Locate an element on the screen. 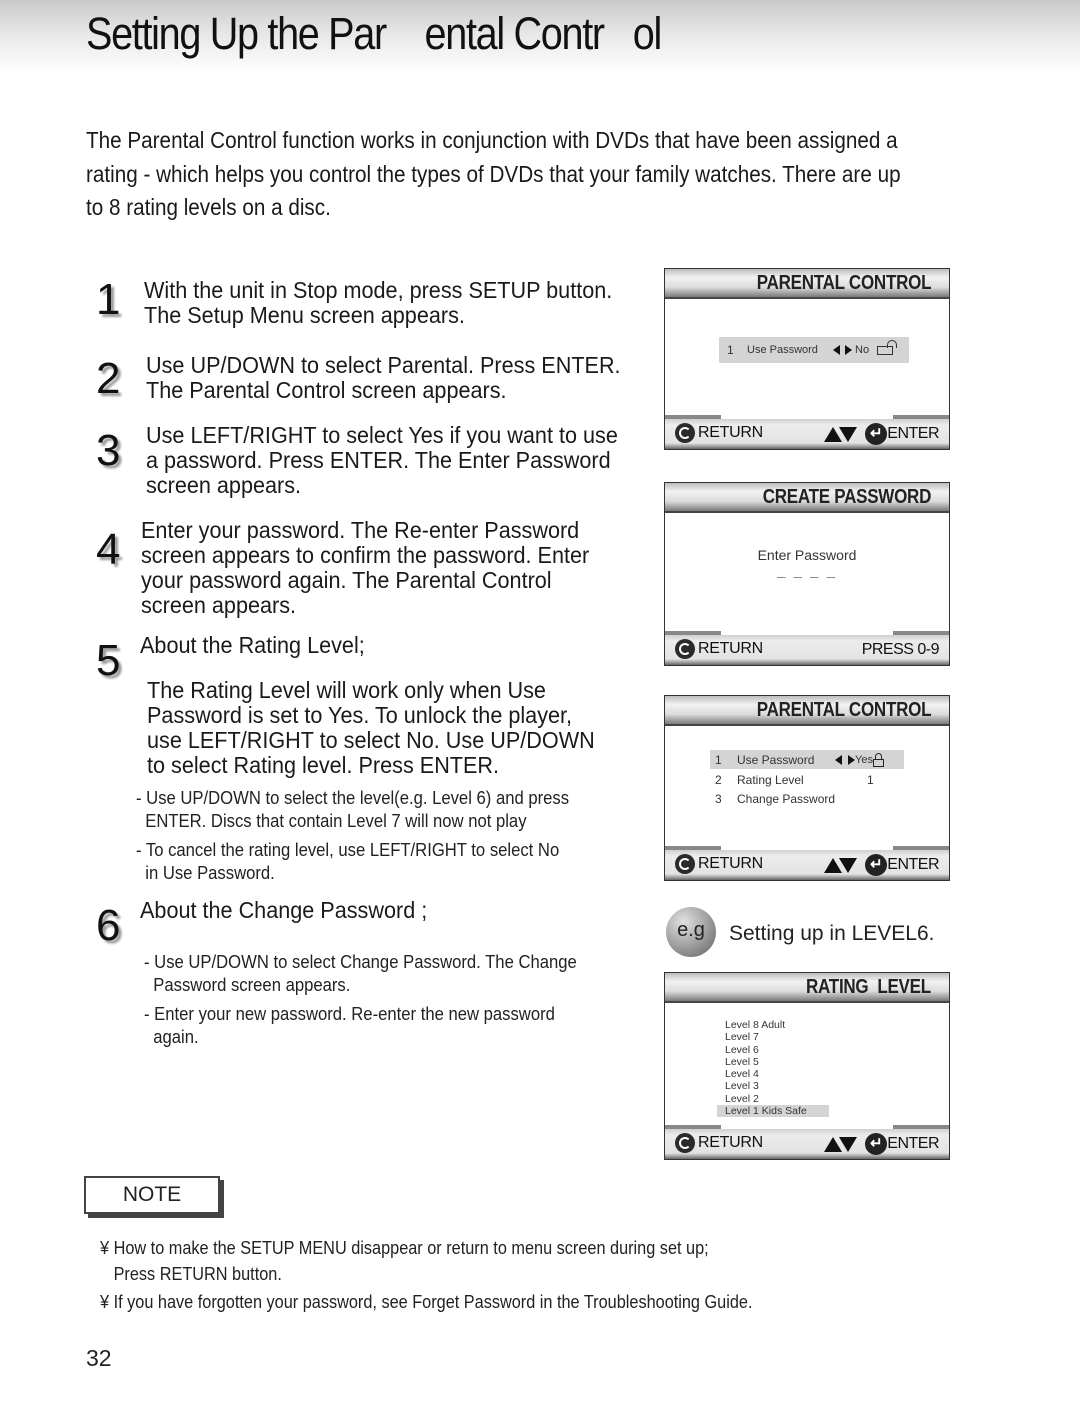  example-badge: e.g is located at coordinates (691, 932).